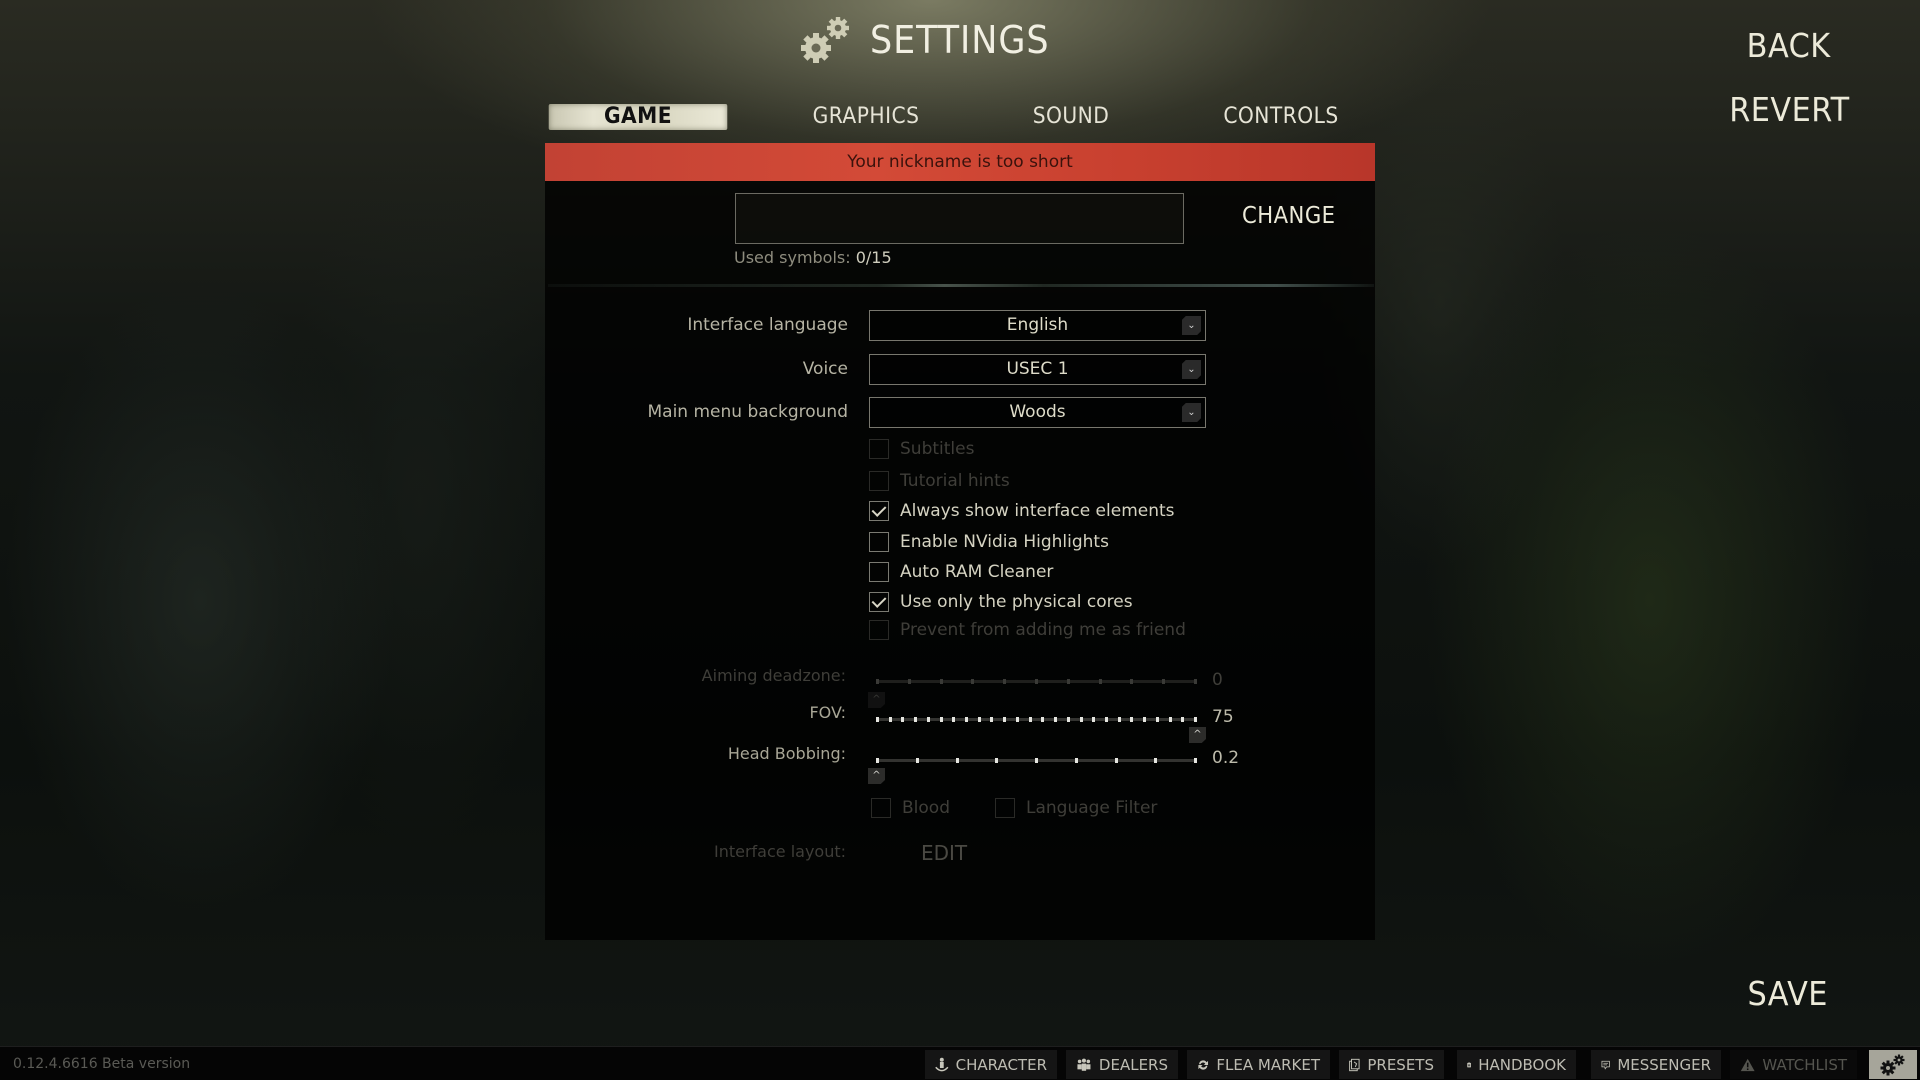  I want to click on page-header: SETTINGS, so click(930, 40).